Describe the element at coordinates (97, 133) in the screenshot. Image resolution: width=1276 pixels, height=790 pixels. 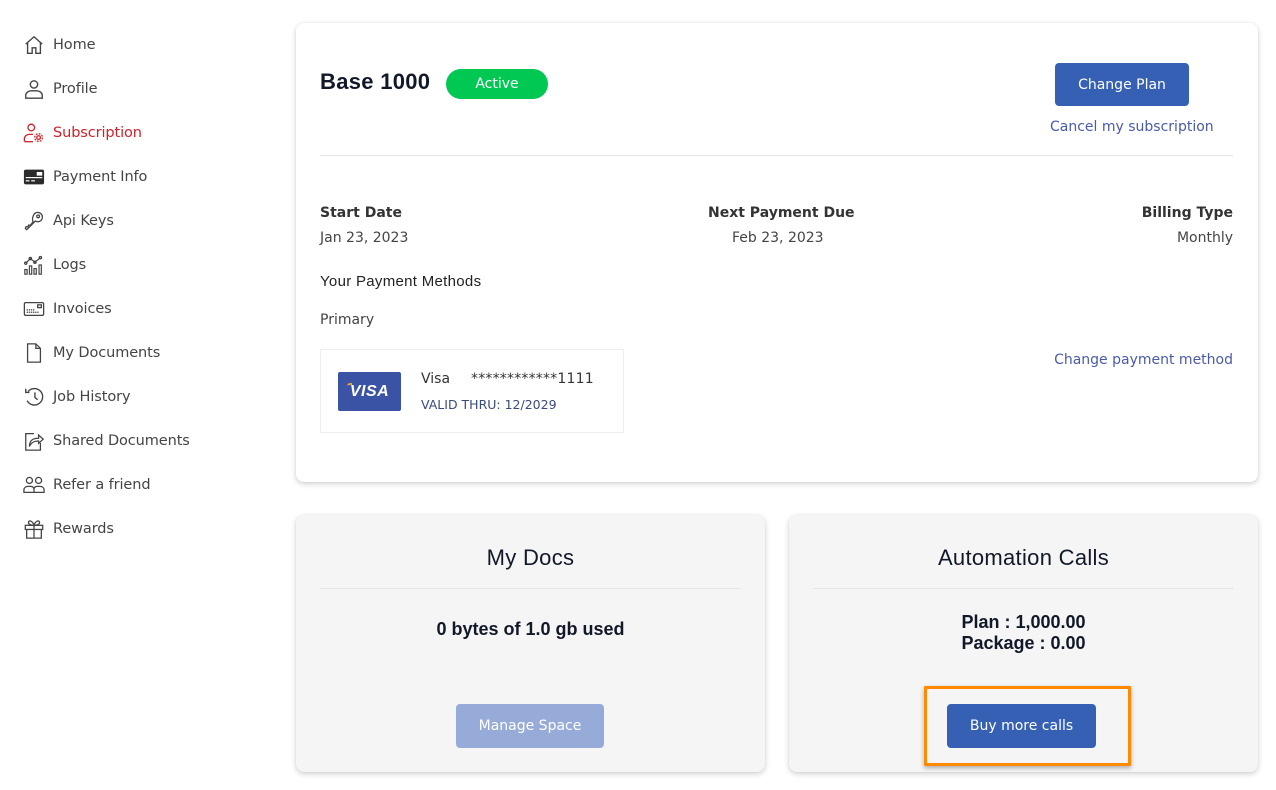
I see `sidebar-item-label: Subscription` at that location.